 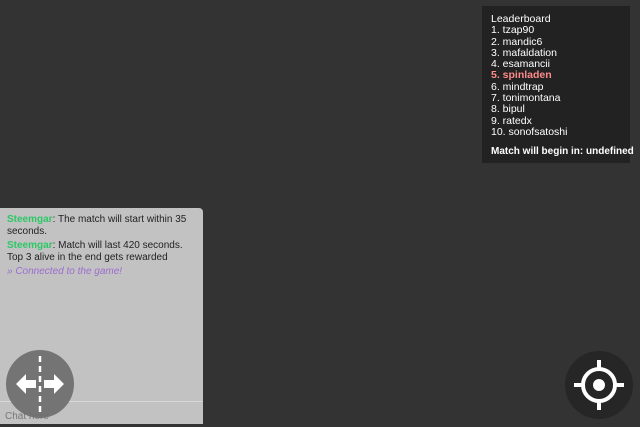 What do you see at coordinates (65, 271) in the screenshot?
I see `chat-system-message: » Connected to the game!` at bounding box center [65, 271].